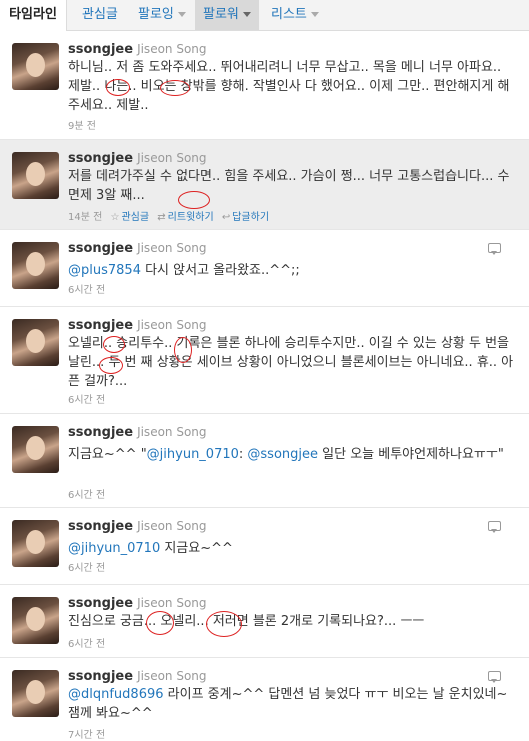  What do you see at coordinates (292, 548) in the screenshot?
I see `tweet-text: @jihyun_0710 지금요~^^` at bounding box center [292, 548].